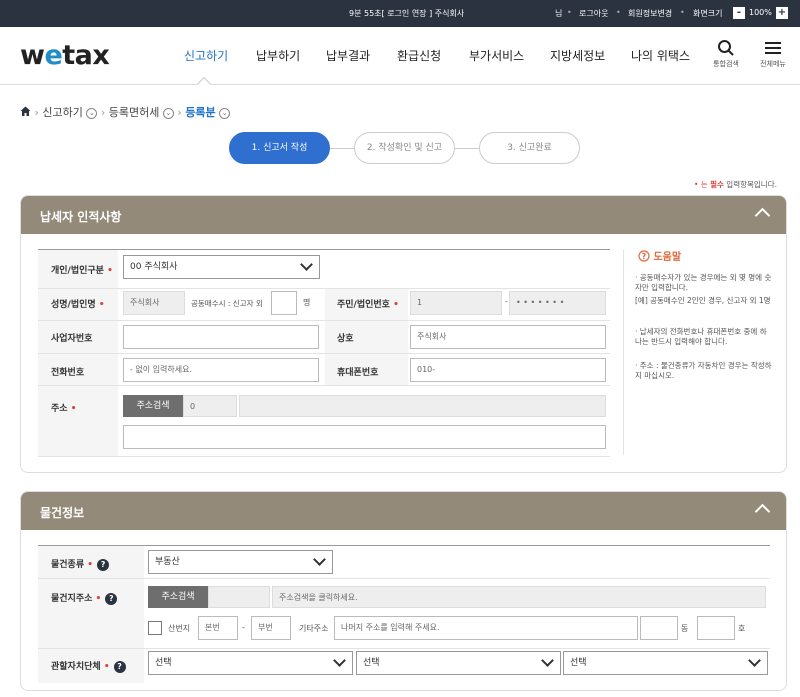 This screenshot has height=697, width=800. What do you see at coordinates (508, 370) in the screenshot?
I see `mobile-field: 010-` at bounding box center [508, 370].